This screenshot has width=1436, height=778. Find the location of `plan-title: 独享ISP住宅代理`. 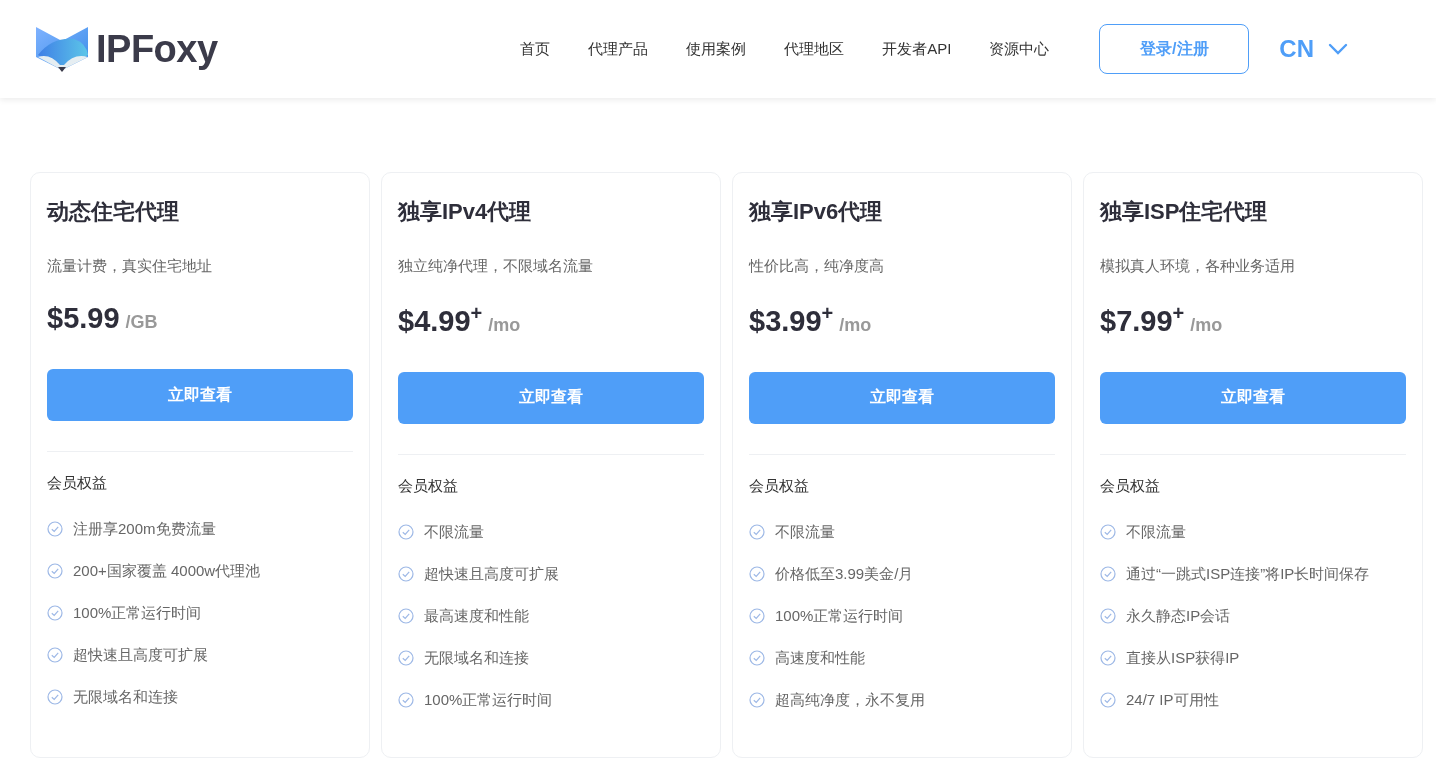

plan-title: 独享ISP住宅代理 is located at coordinates (1184, 212).